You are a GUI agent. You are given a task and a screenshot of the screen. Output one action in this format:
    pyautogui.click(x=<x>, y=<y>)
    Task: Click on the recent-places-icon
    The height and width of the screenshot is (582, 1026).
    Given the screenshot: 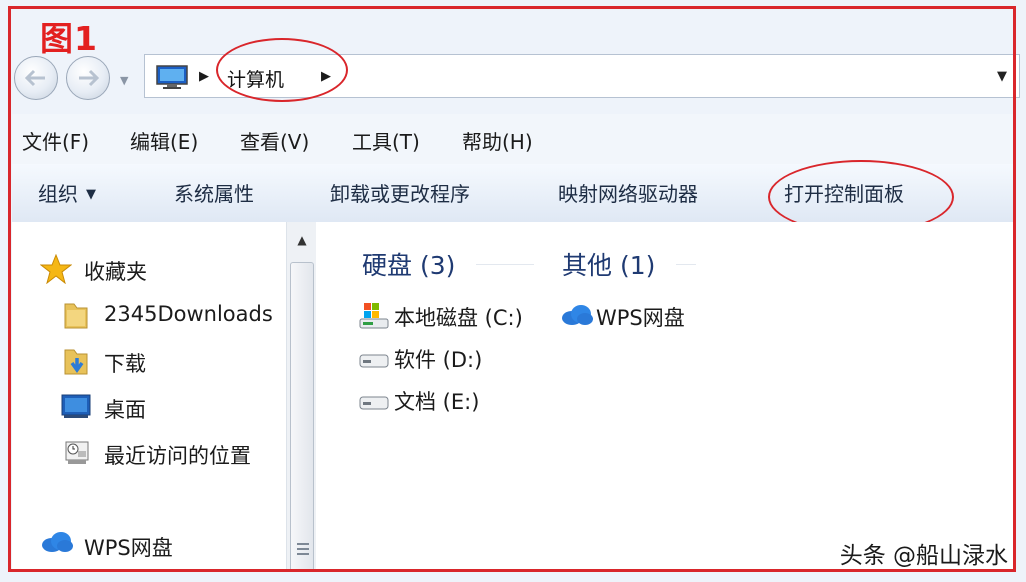 What is the action you would take?
    pyautogui.click(x=77, y=452)
    